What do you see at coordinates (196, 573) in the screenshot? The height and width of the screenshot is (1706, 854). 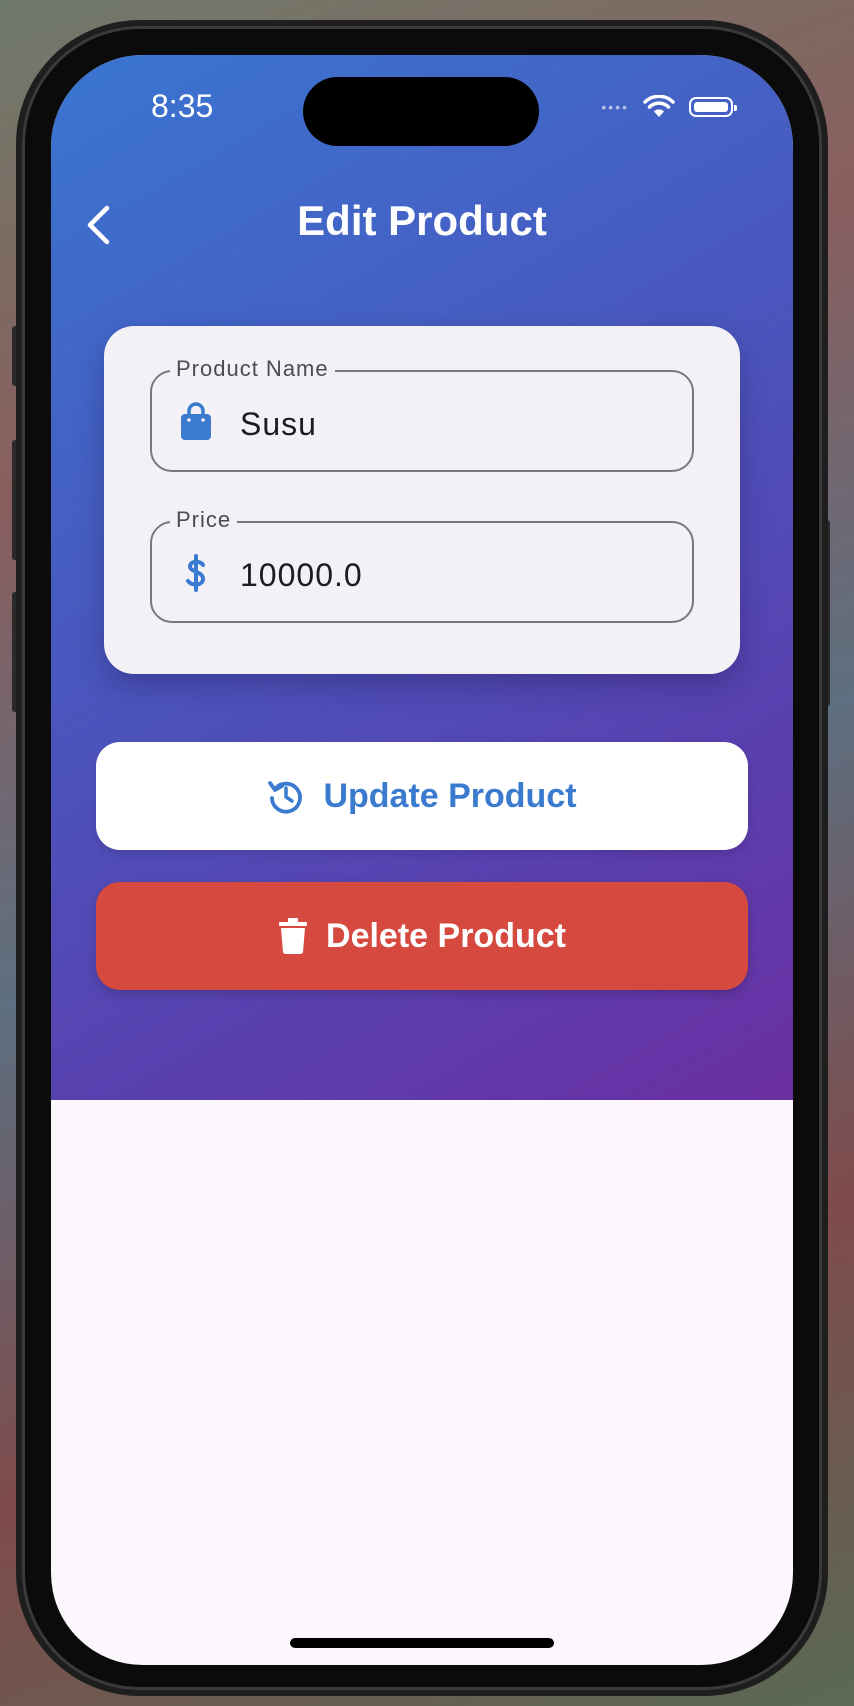 I see `dollar-icon` at bounding box center [196, 573].